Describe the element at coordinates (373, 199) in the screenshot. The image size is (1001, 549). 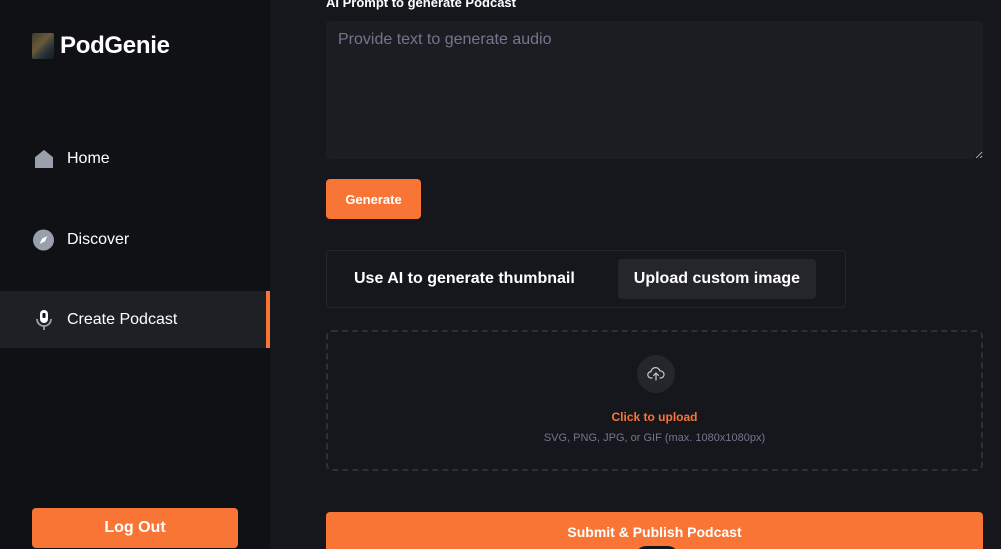
I see `generate-button: Generate` at that location.